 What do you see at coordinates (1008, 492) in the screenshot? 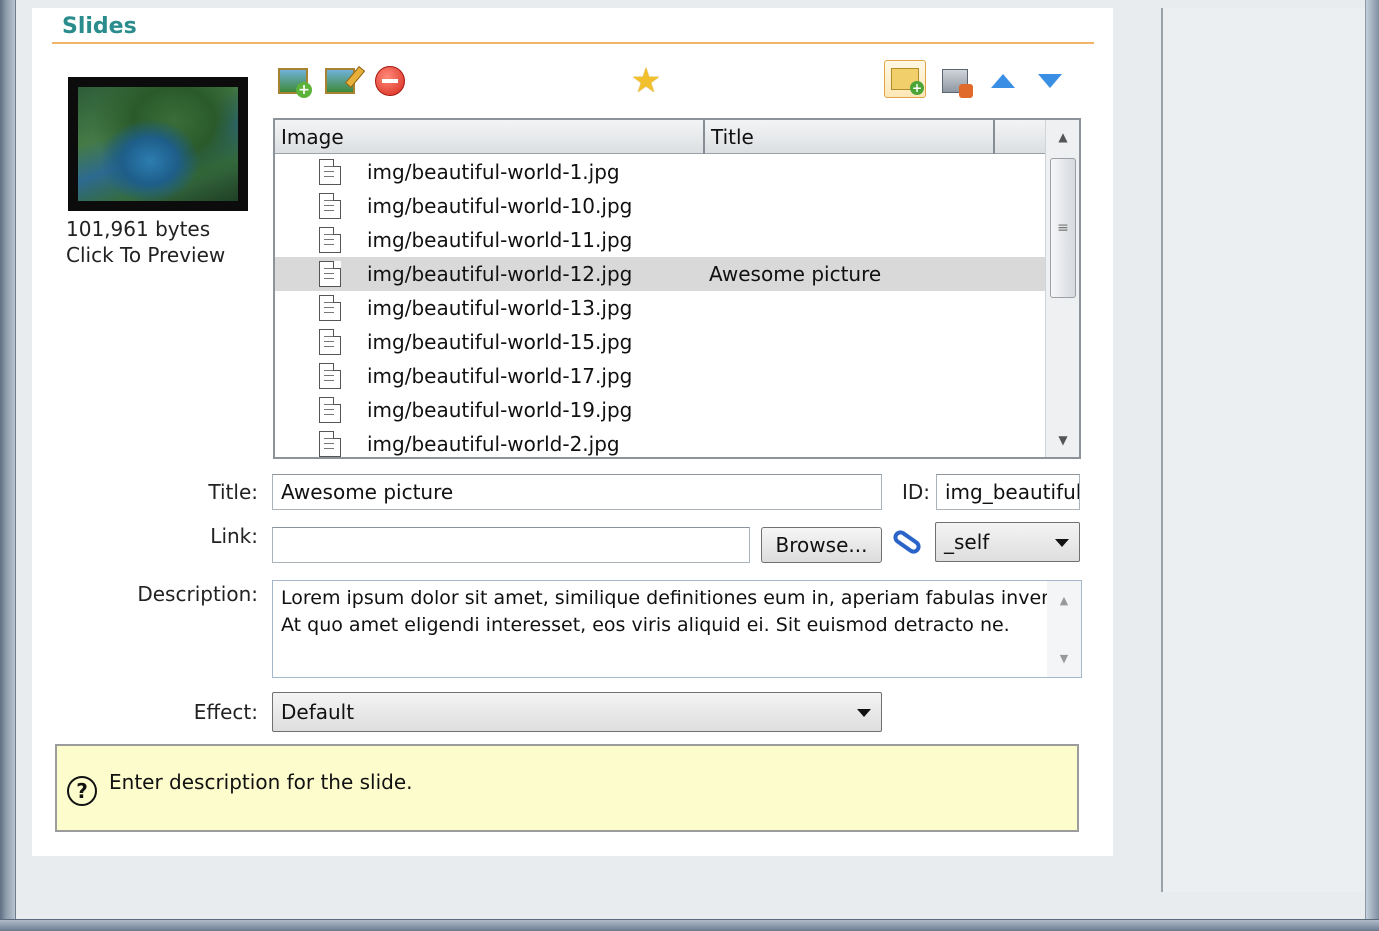
I see `id-input: img_beautiful` at bounding box center [1008, 492].